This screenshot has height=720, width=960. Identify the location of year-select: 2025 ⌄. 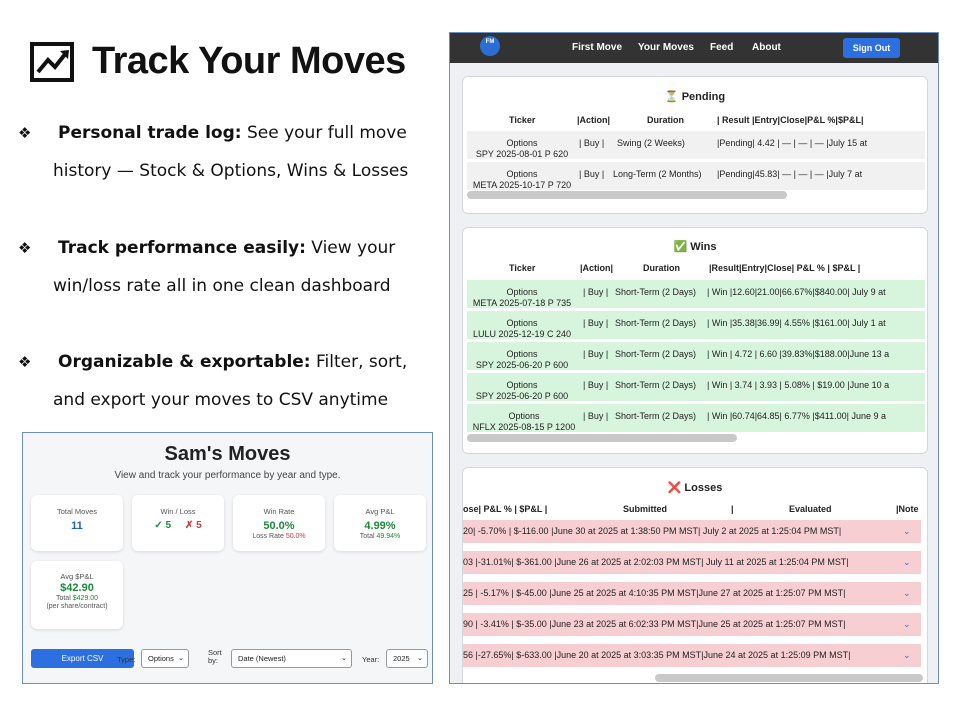
(407, 658).